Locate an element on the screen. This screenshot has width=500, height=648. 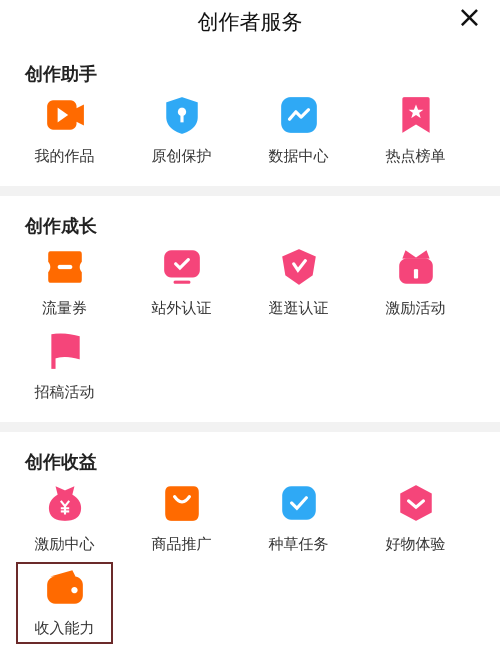
service-item: 站外认证 is located at coordinates (181, 283).